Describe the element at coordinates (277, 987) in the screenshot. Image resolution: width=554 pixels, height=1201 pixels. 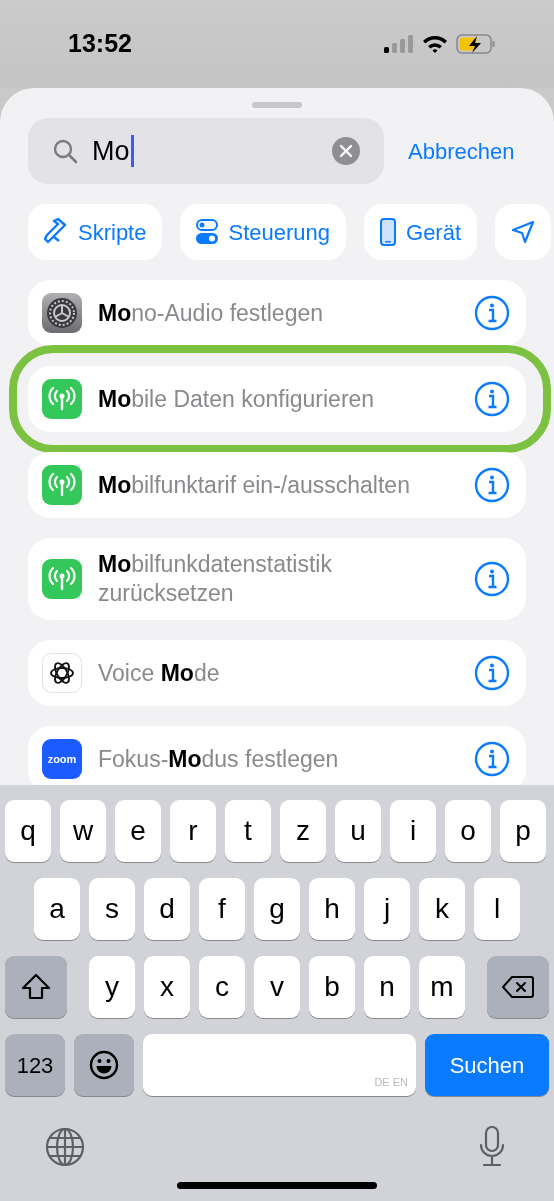
I see `keyboard-key: v` at that location.